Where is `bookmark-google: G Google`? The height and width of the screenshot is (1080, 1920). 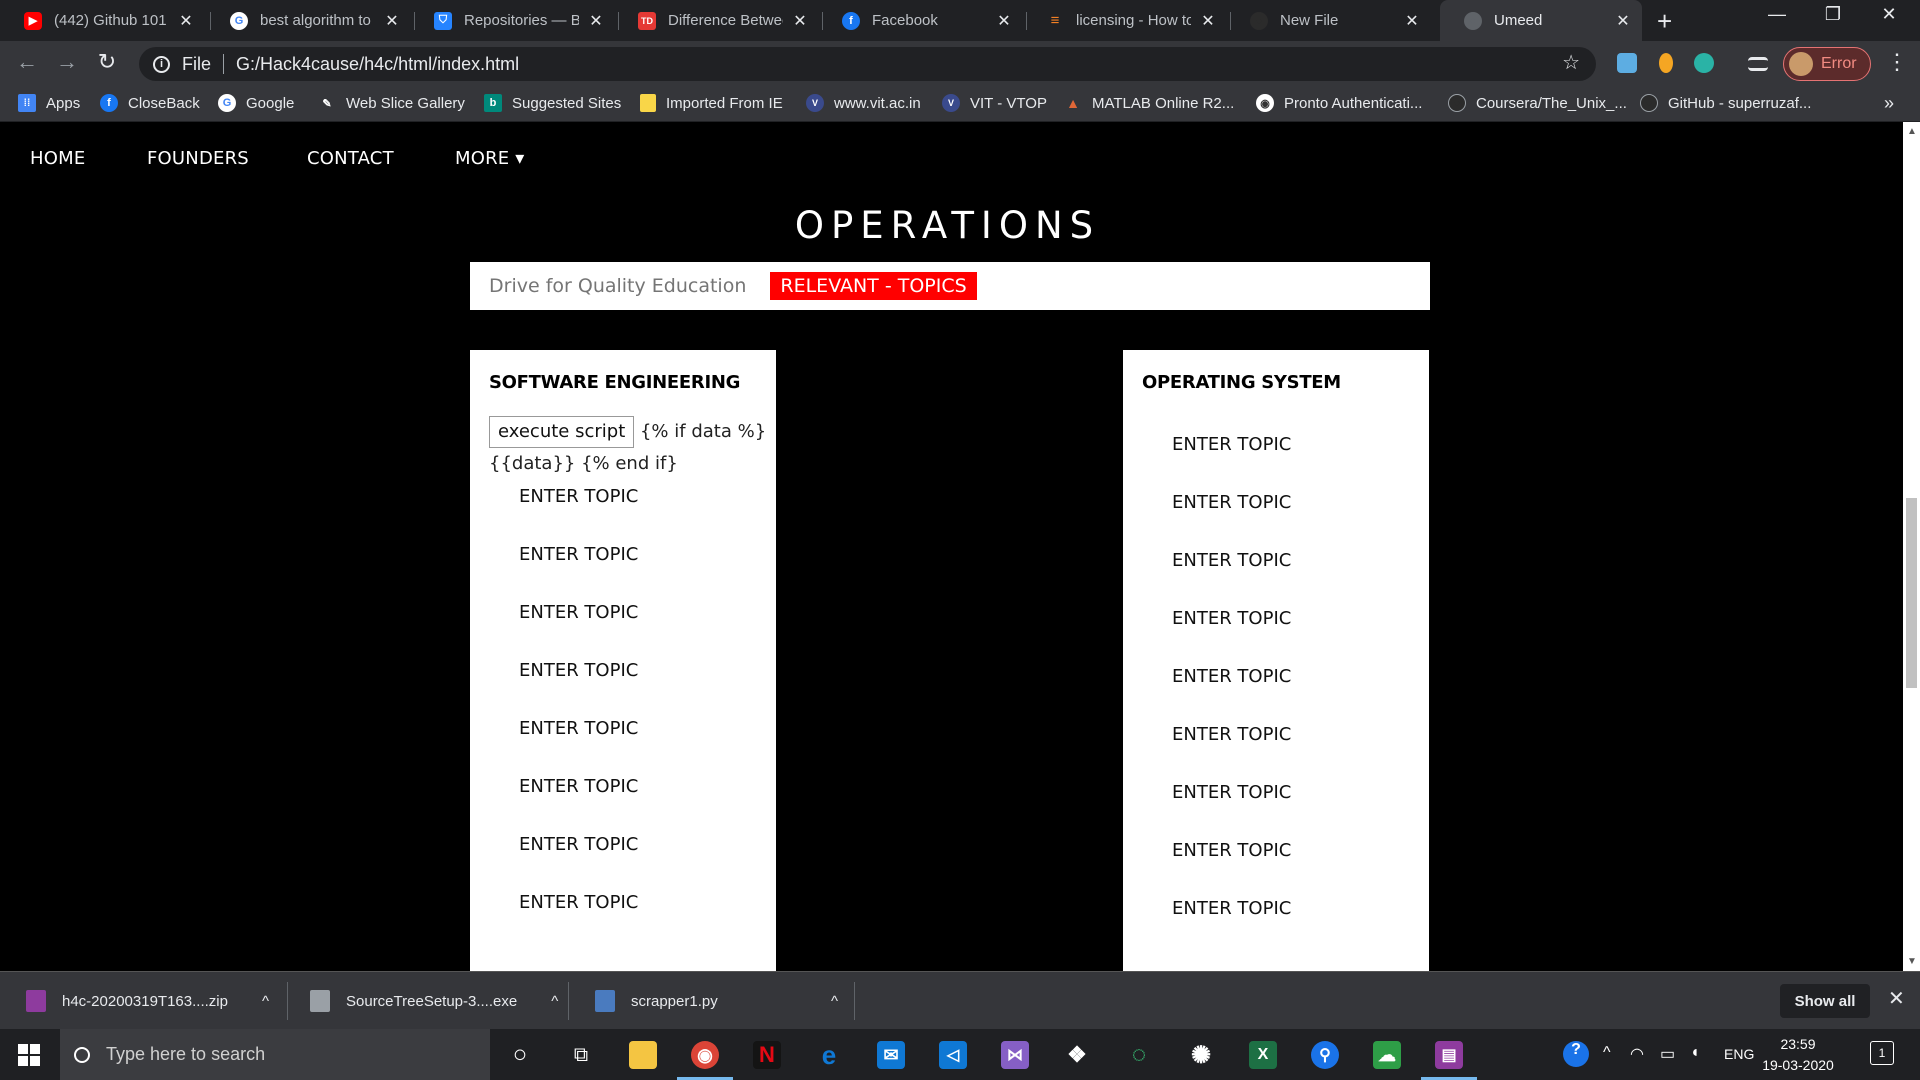 bookmark-google: G Google is located at coordinates (256, 103).